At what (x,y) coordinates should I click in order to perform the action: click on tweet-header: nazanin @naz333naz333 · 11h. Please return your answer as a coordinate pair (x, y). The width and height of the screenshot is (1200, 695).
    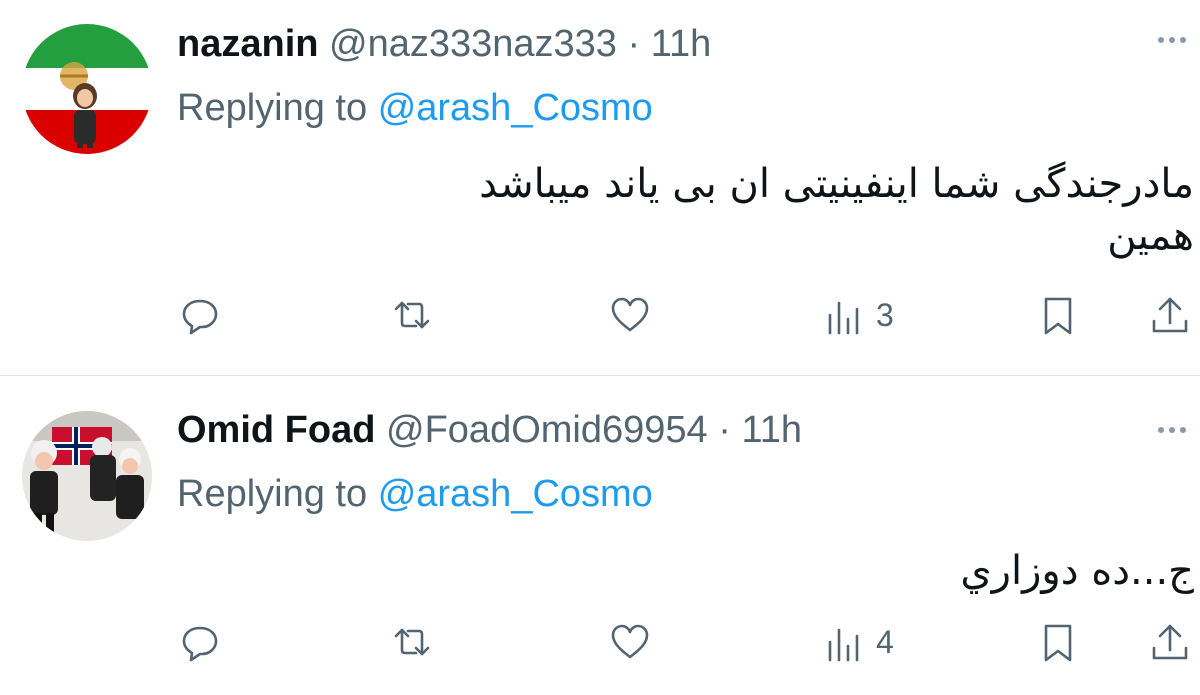
    Looking at the image, I should click on (444, 44).